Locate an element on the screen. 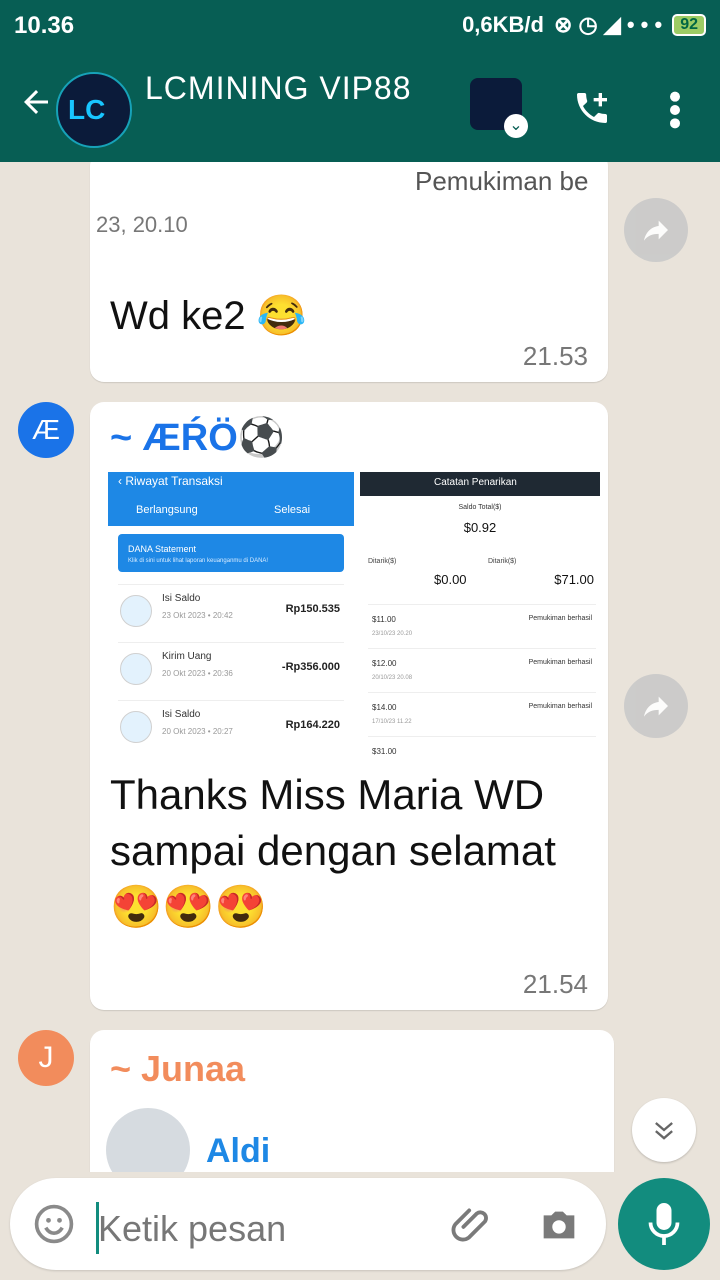 This screenshot has width=720, height=1280. status-right: 0,6KB/d ⊗ ◷ ◢ • • • 92 is located at coordinates (584, 25).